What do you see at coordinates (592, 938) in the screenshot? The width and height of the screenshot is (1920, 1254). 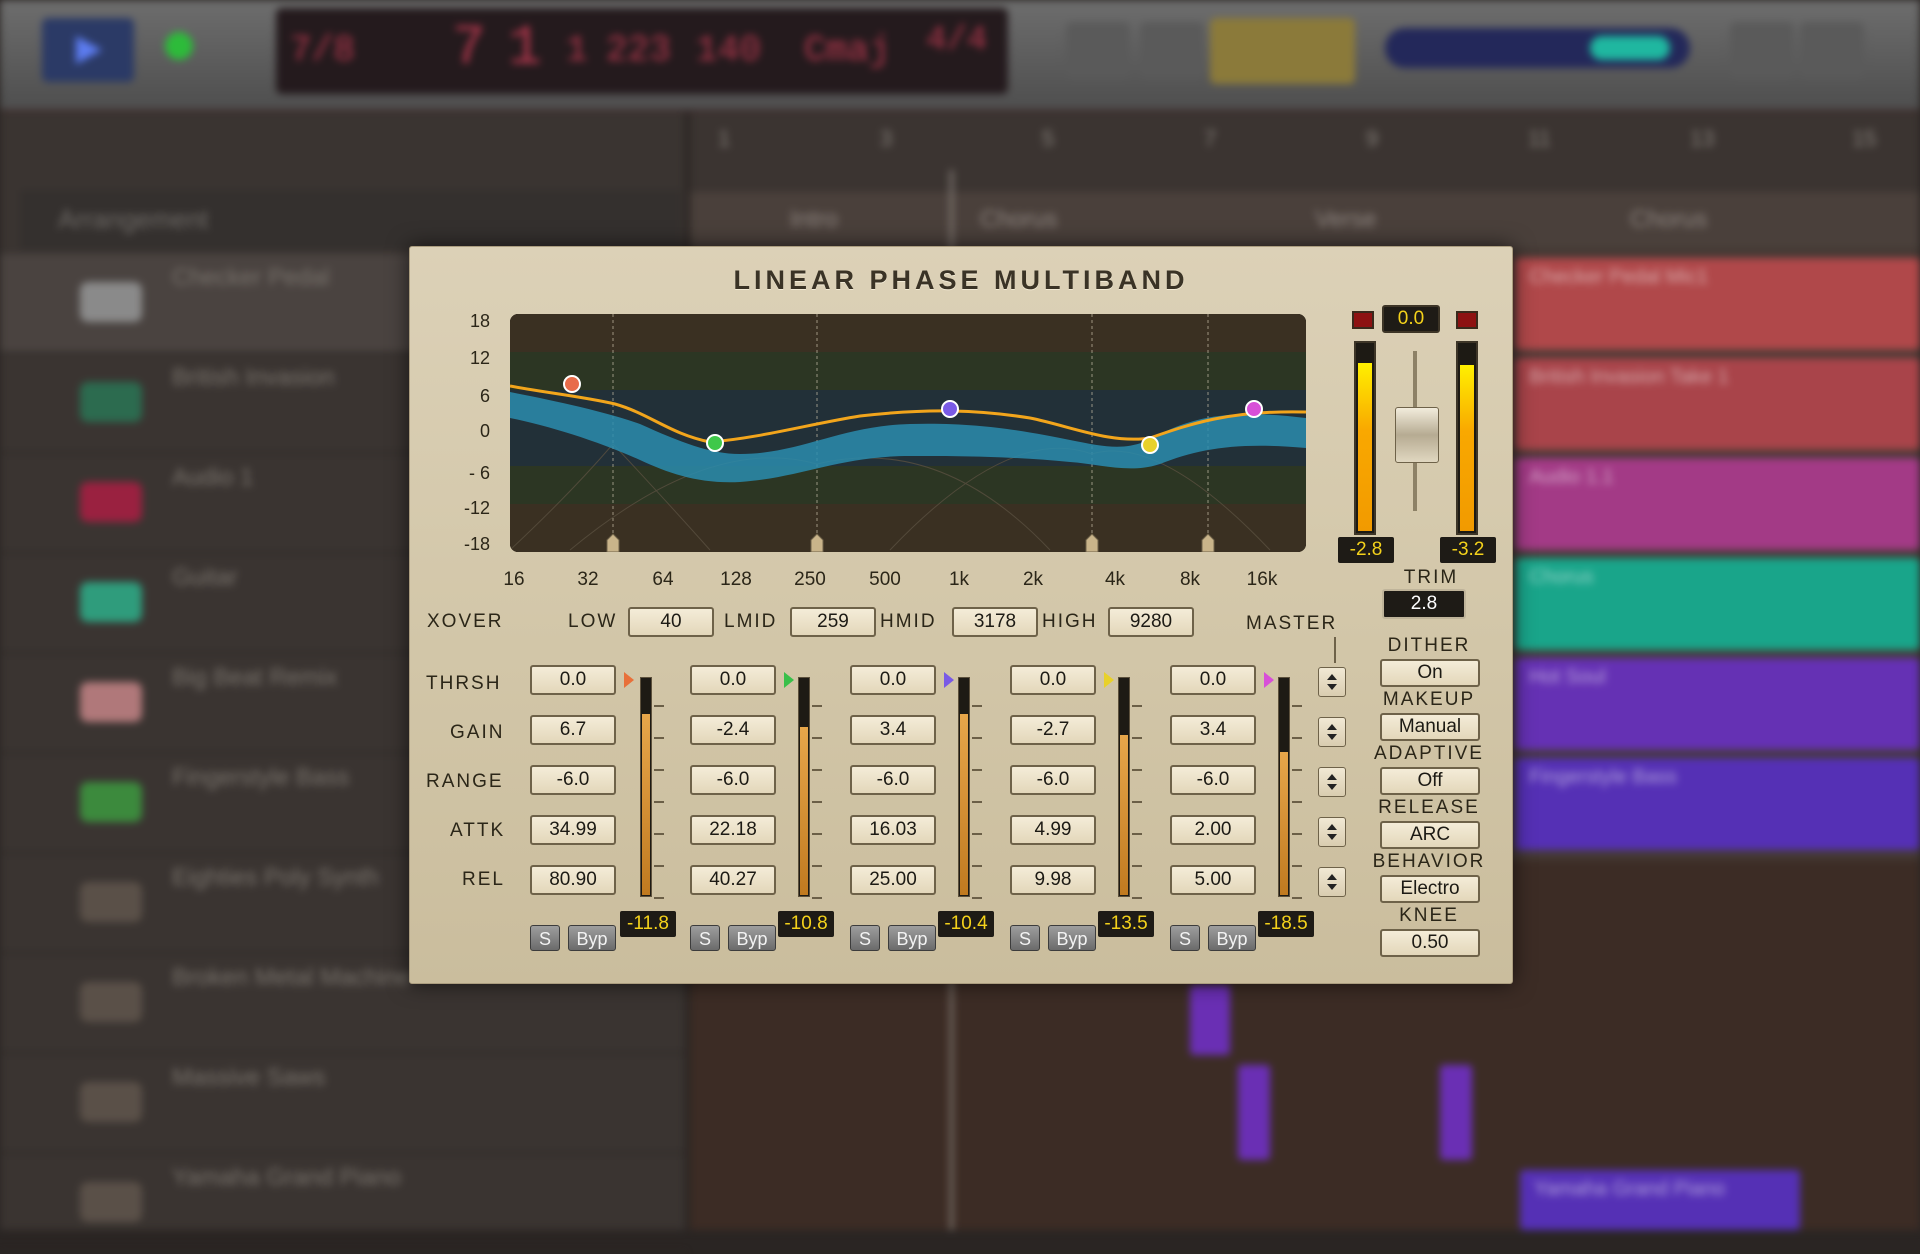 I see `band-1-bypass-button: Byp` at bounding box center [592, 938].